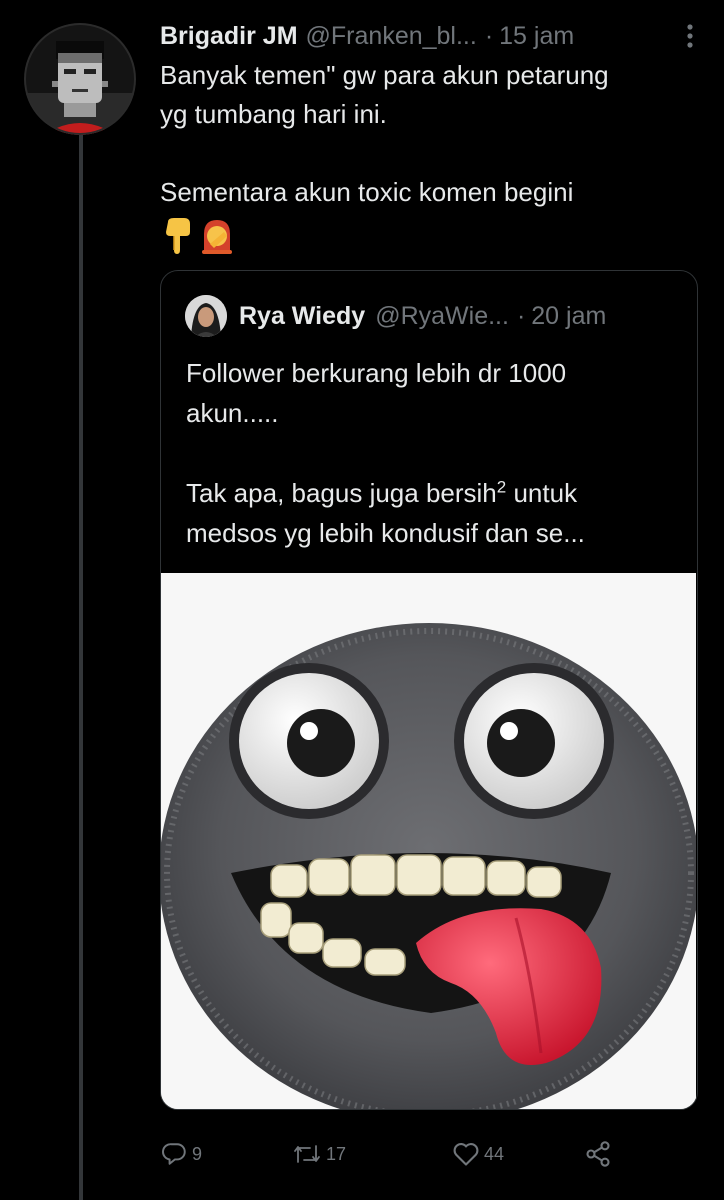 Image resolution: width=724 pixels, height=1200 pixels. I want to click on quoted-author-name: Rya Wiedy, so click(302, 316).